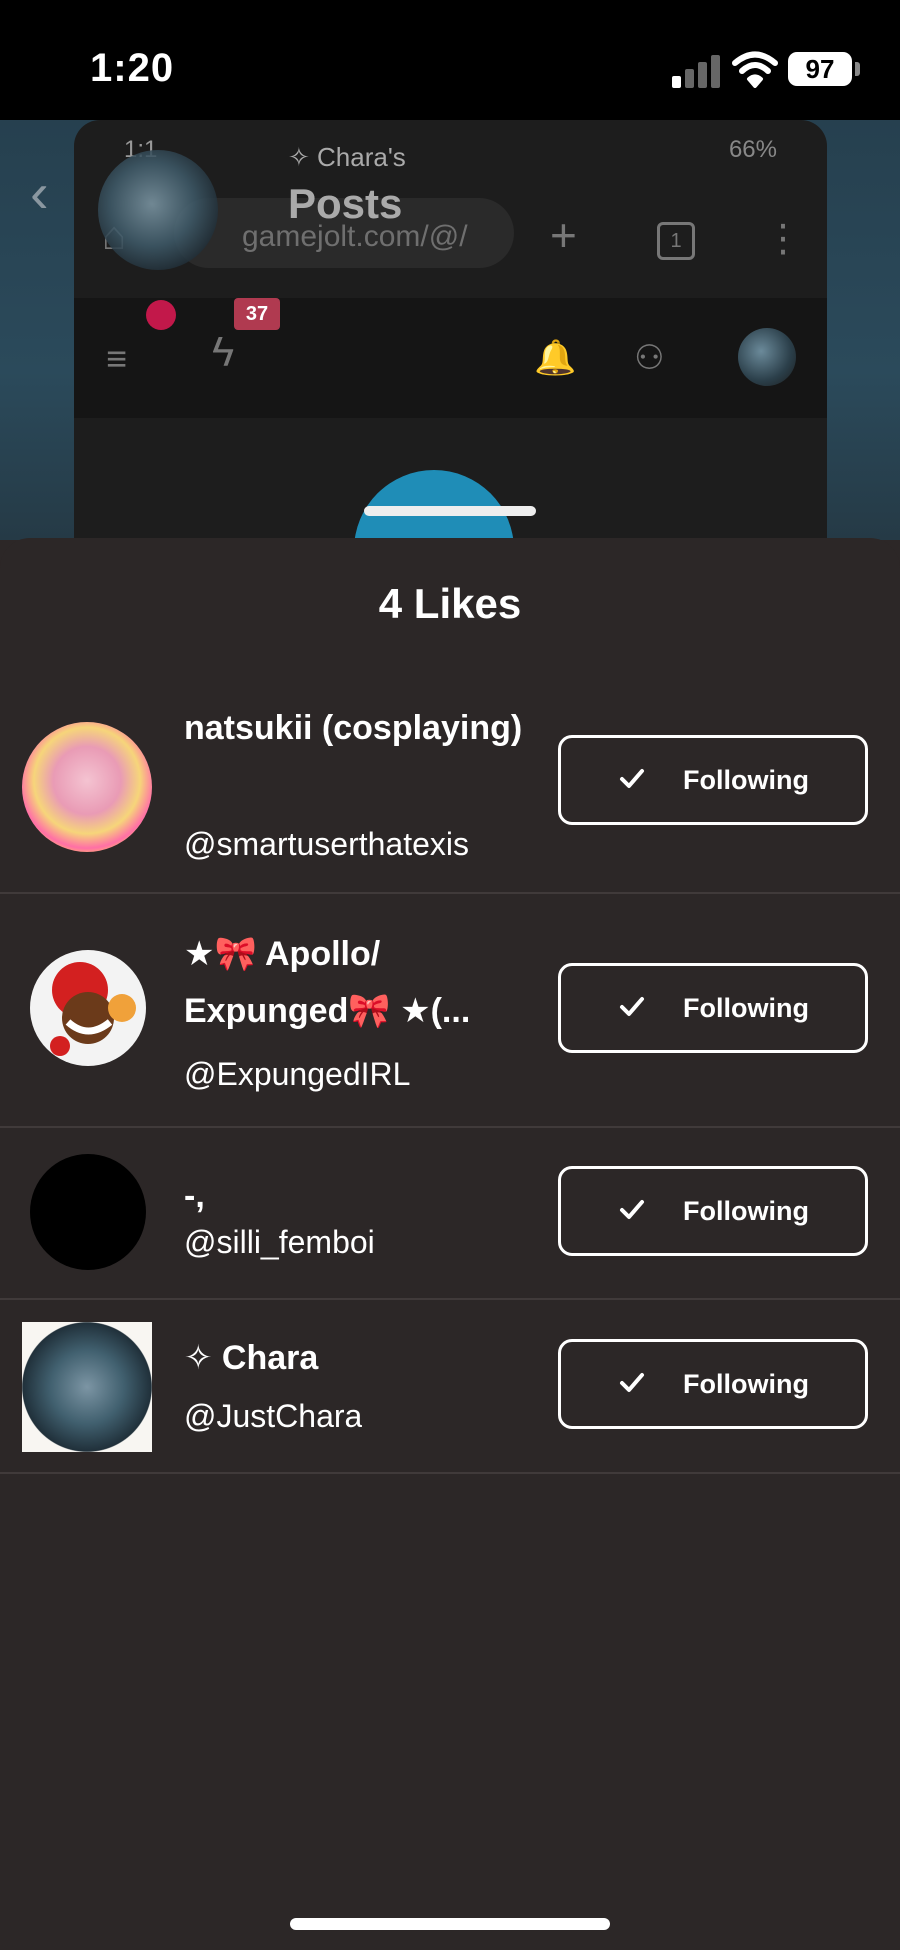 The image size is (900, 1950). What do you see at coordinates (563, 235) in the screenshot?
I see `plus-icon: +` at bounding box center [563, 235].